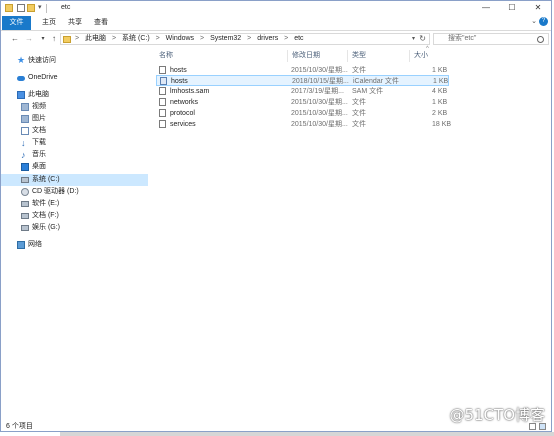 The image size is (554, 436). Describe the element at coordinates (74, 155) in the screenshot. I see `sidebar-item-music: ♪ 音乐` at that location.